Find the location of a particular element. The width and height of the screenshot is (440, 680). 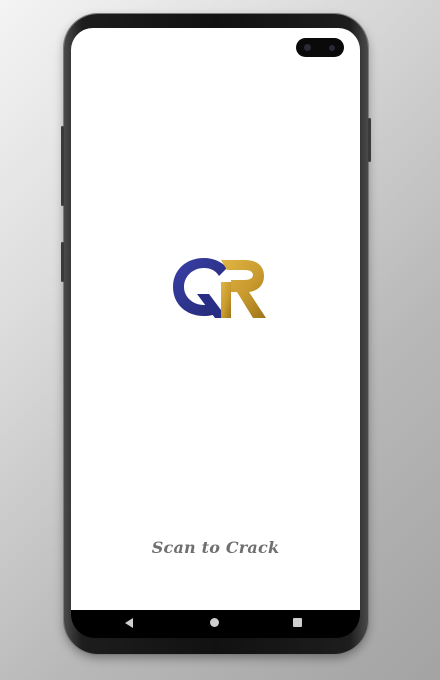

tagline: Scan to Crack is located at coordinates (215, 547).